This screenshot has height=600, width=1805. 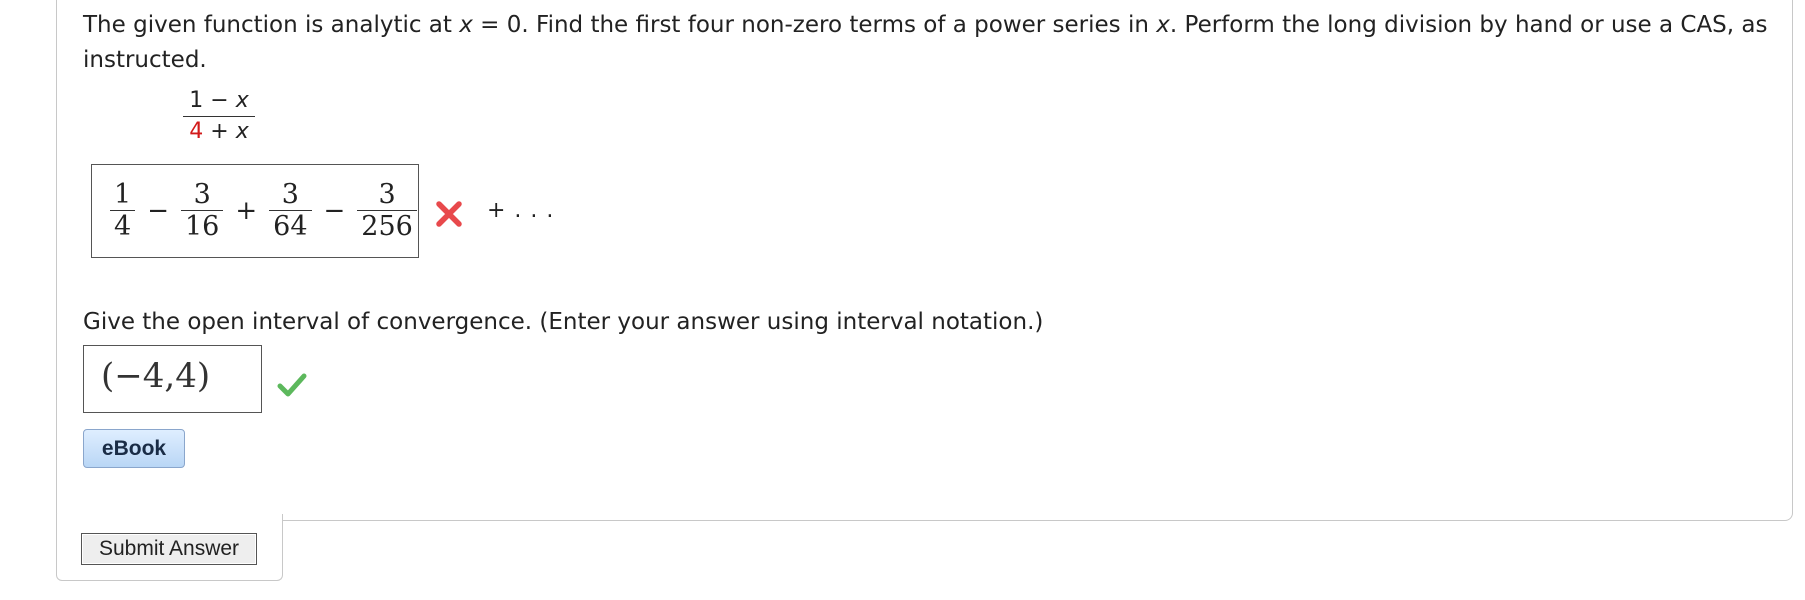 I want to click on series-term-3: 3 64, so click(x=290, y=211).